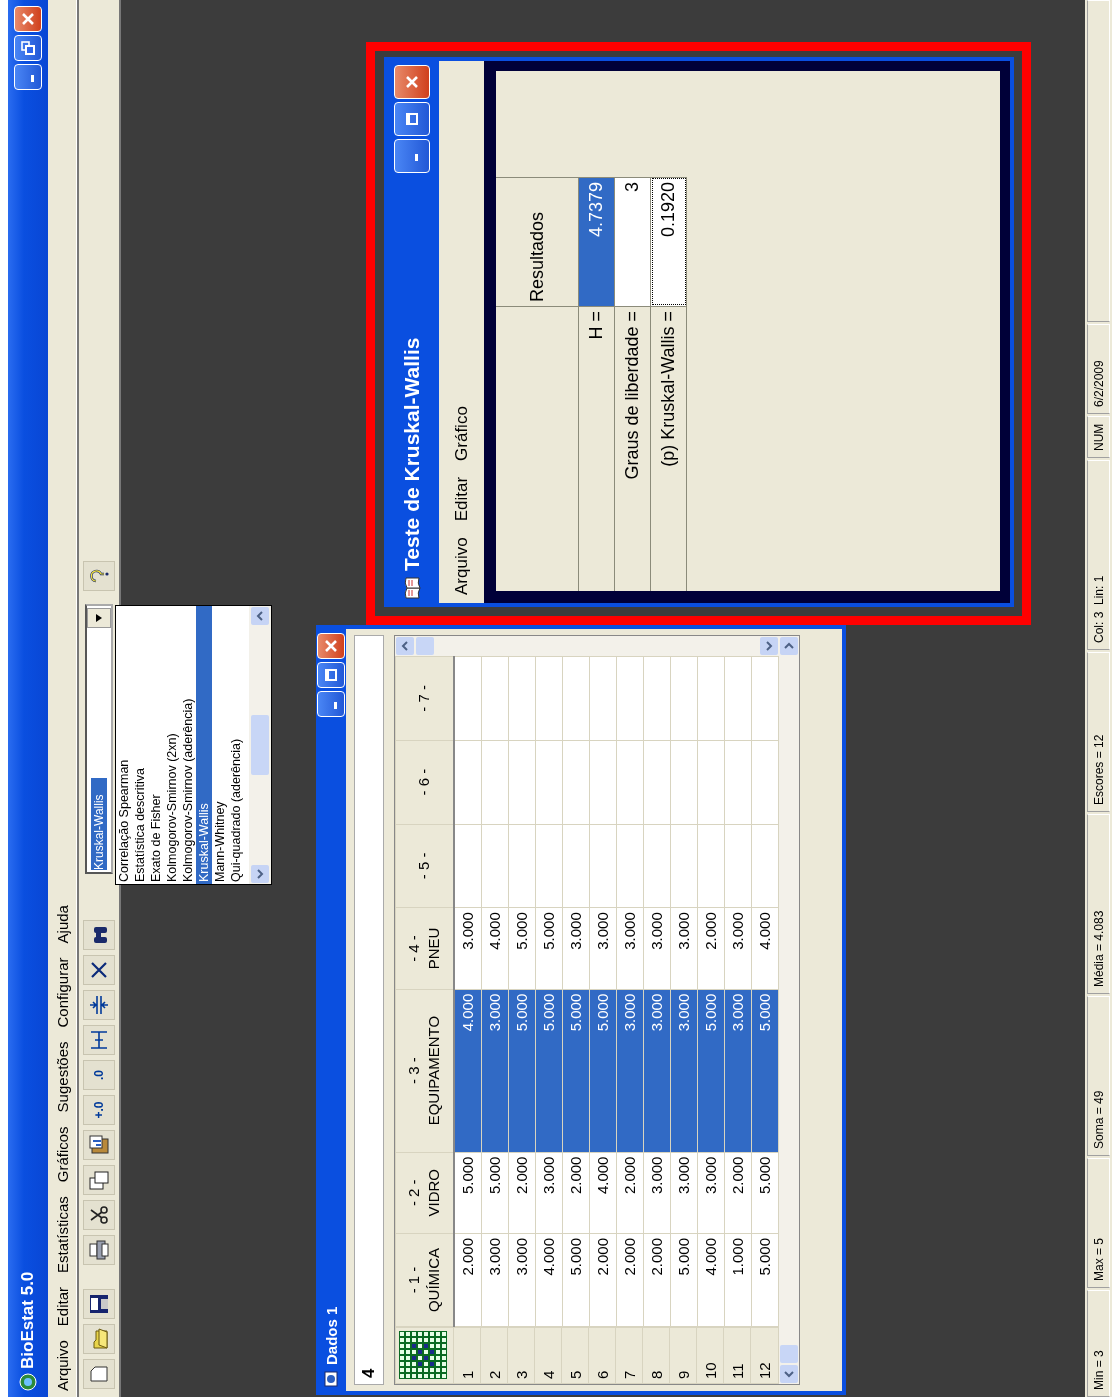 Image resolution: width=1112 pixels, height=1397 pixels. I want to click on column-header: - 5 -, so click(424, 866).